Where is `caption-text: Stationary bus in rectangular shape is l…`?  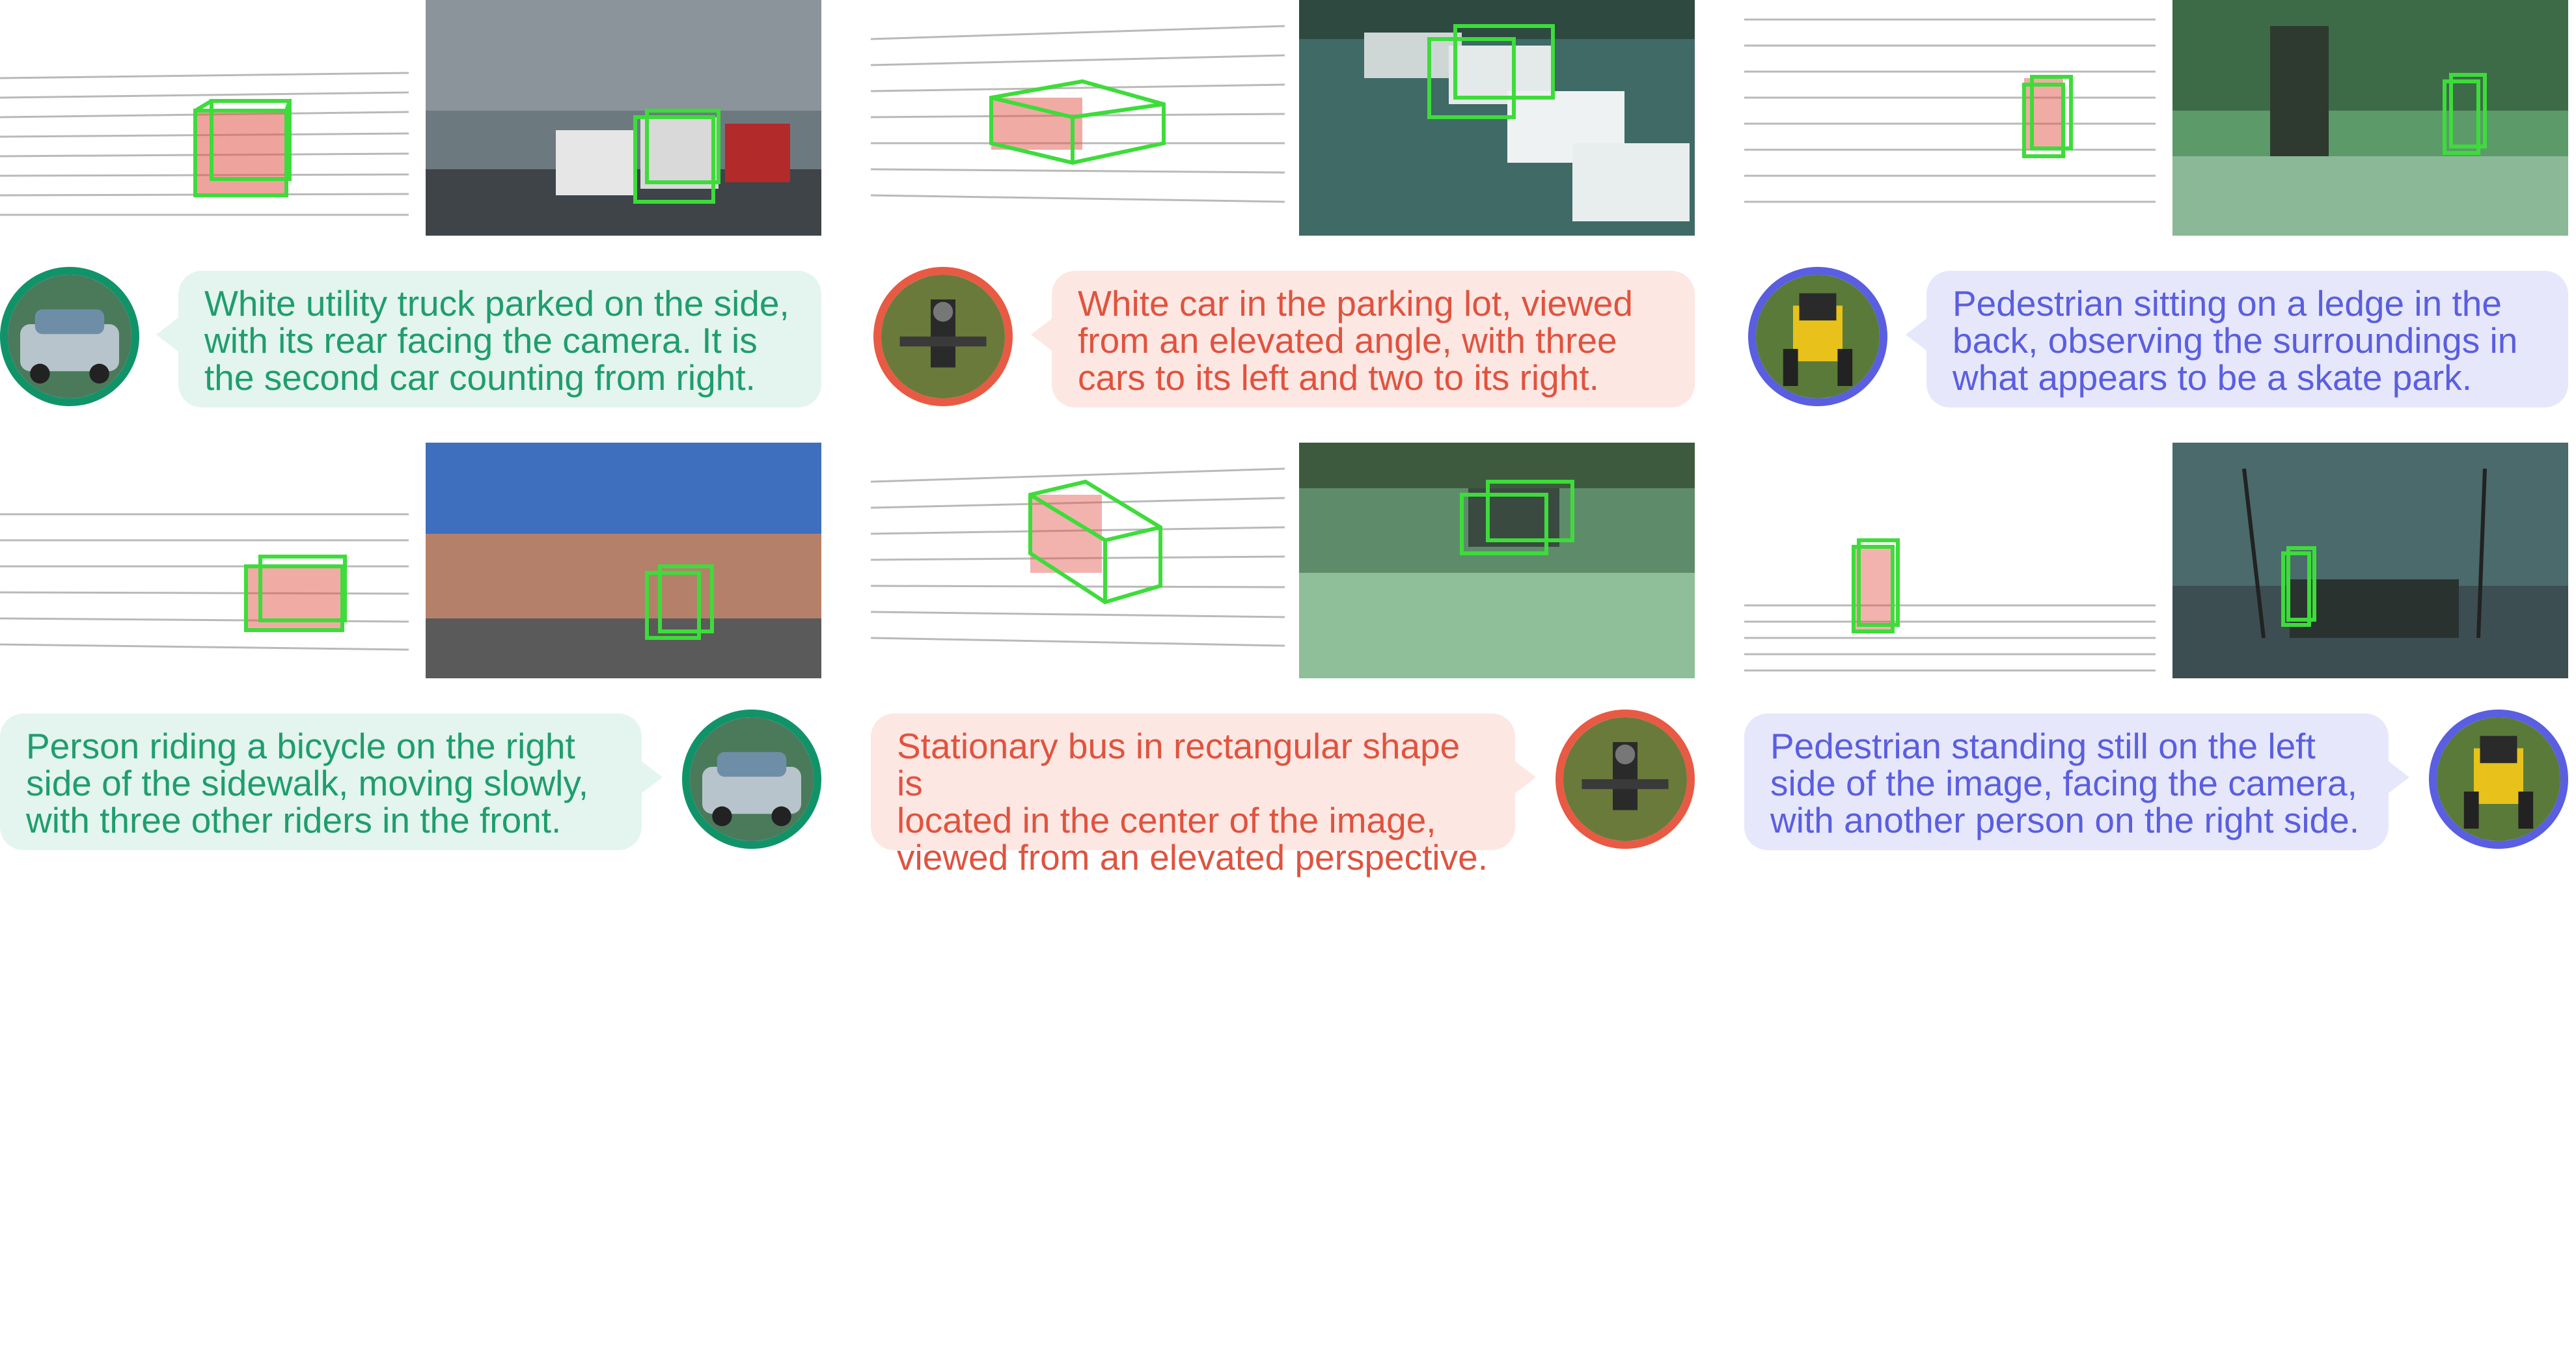 caption-text: Stationary bus in rectangular shape is l… is located at coordinates (1192, 801).